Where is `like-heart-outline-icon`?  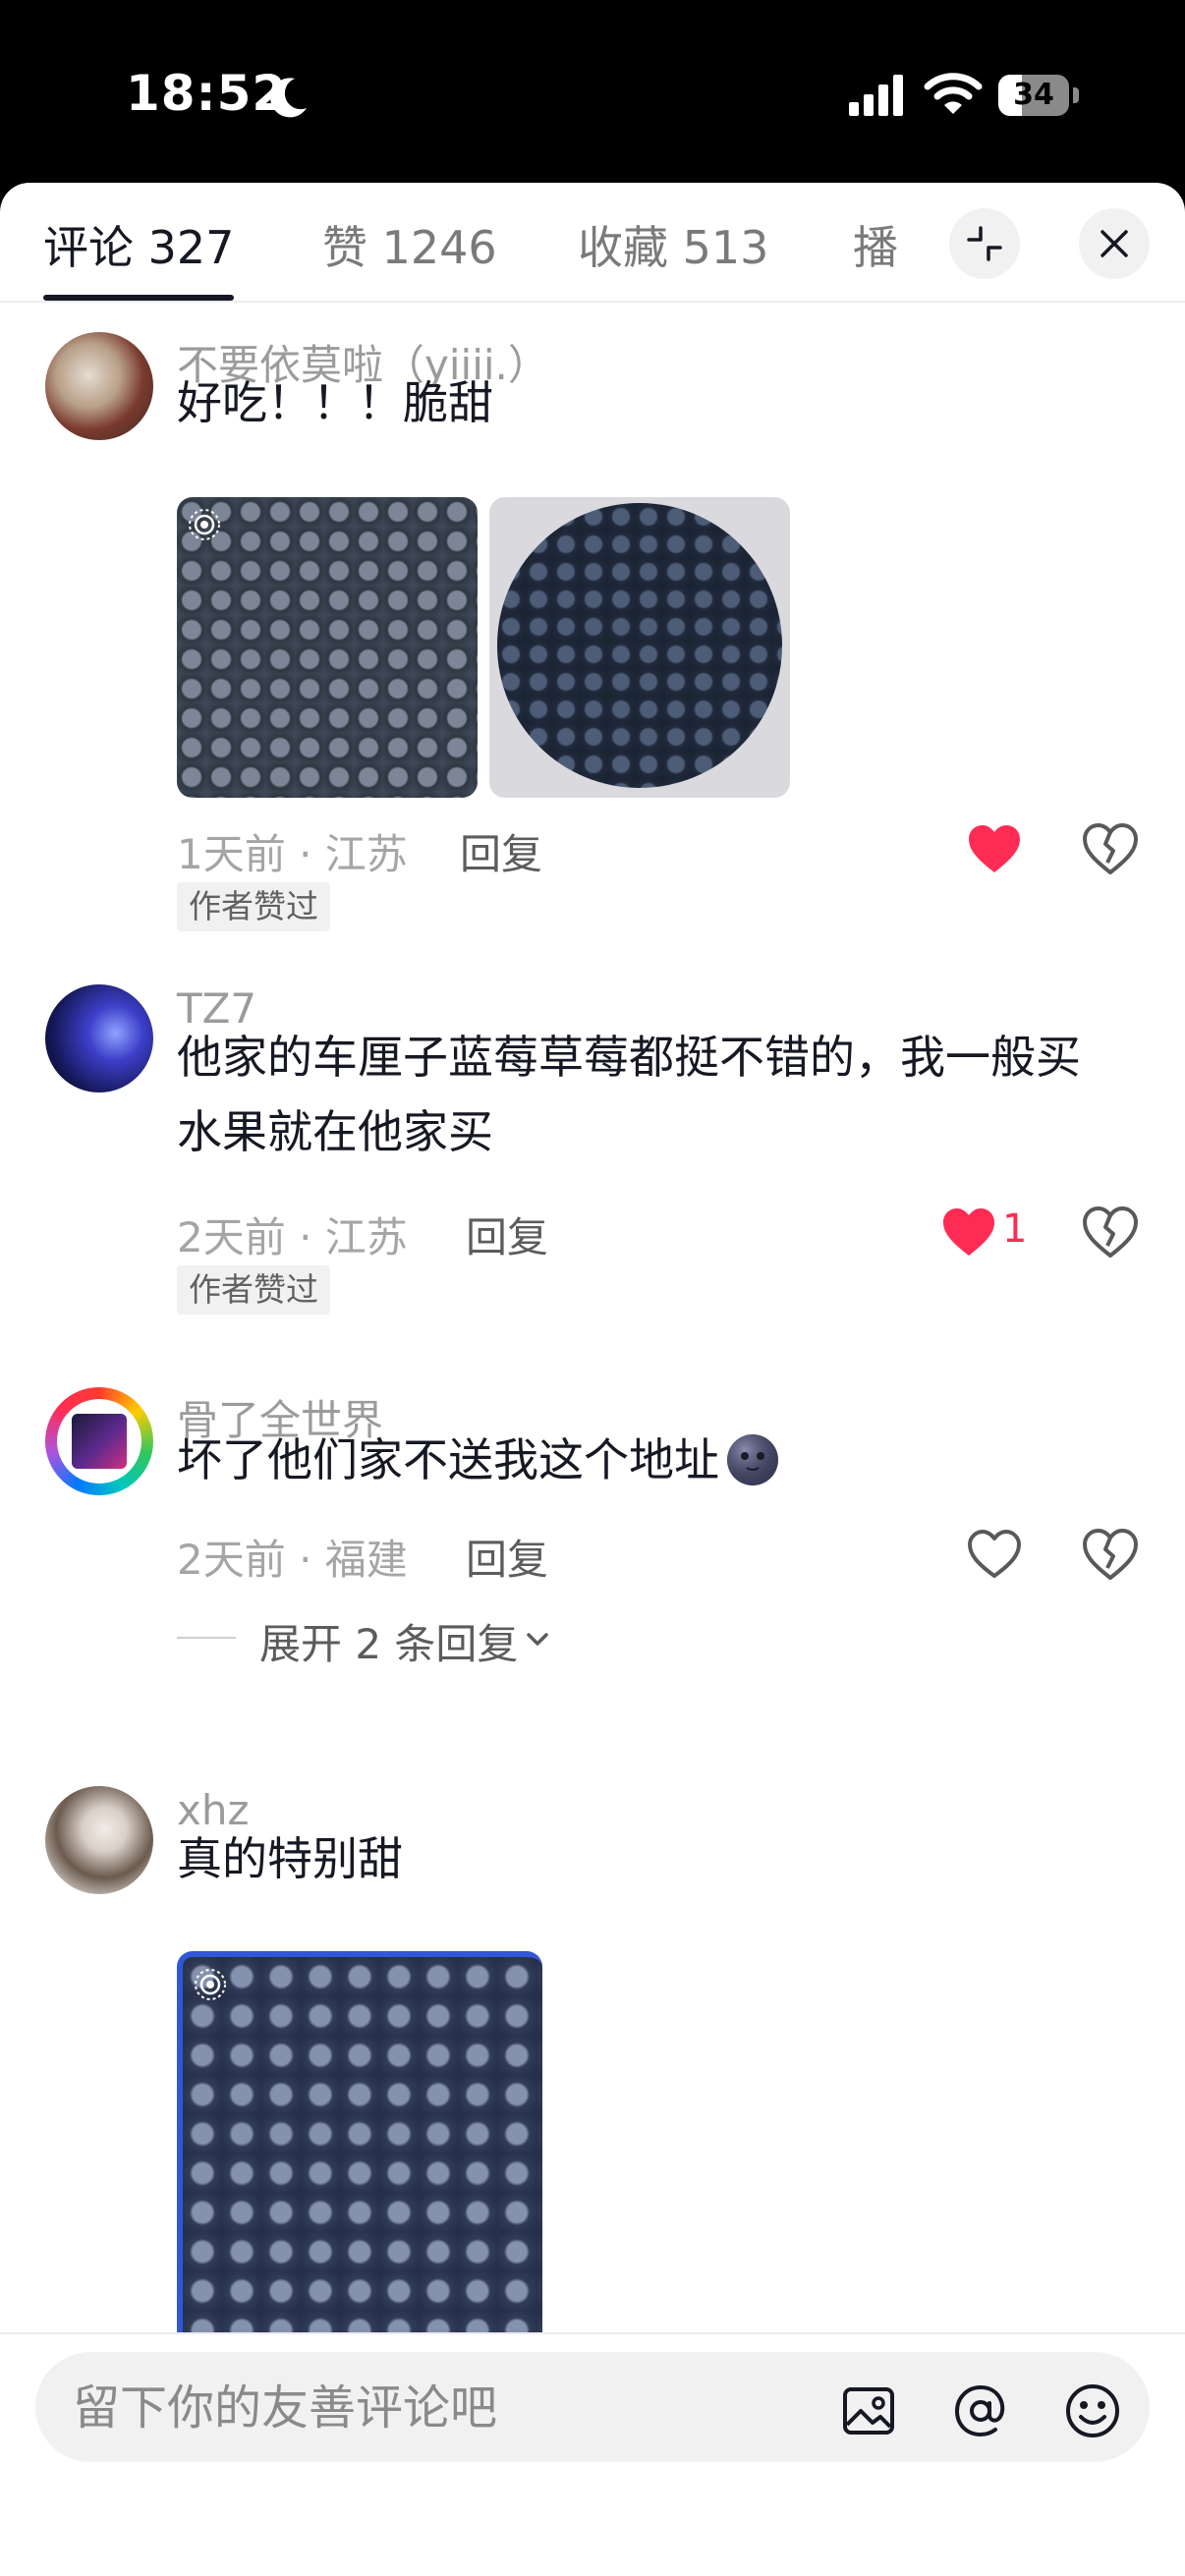
like-heart-outline-icon is located at coordinates (995, 1554).